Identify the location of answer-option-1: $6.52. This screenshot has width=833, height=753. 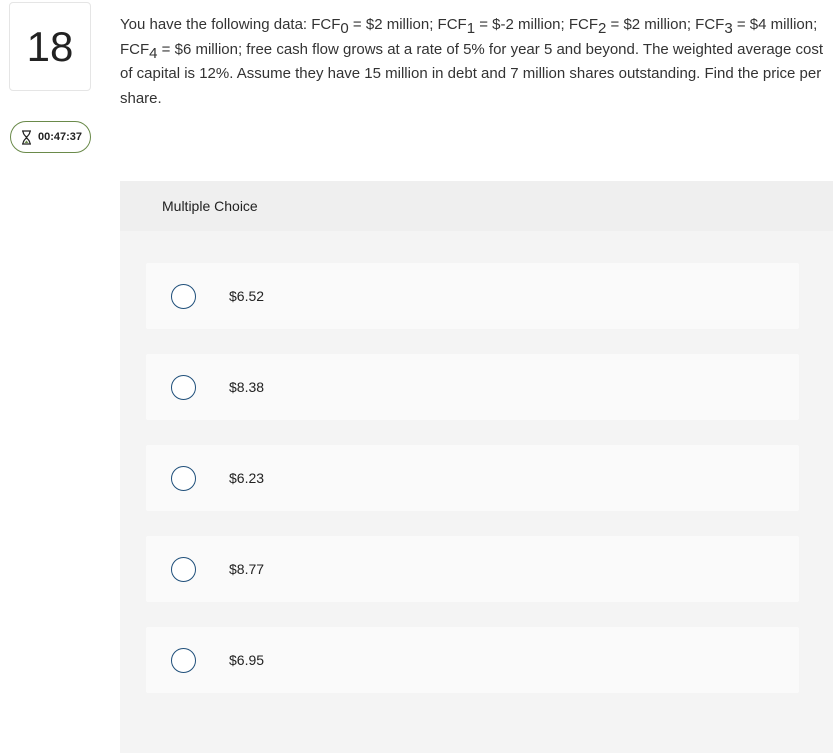
(472, 296).